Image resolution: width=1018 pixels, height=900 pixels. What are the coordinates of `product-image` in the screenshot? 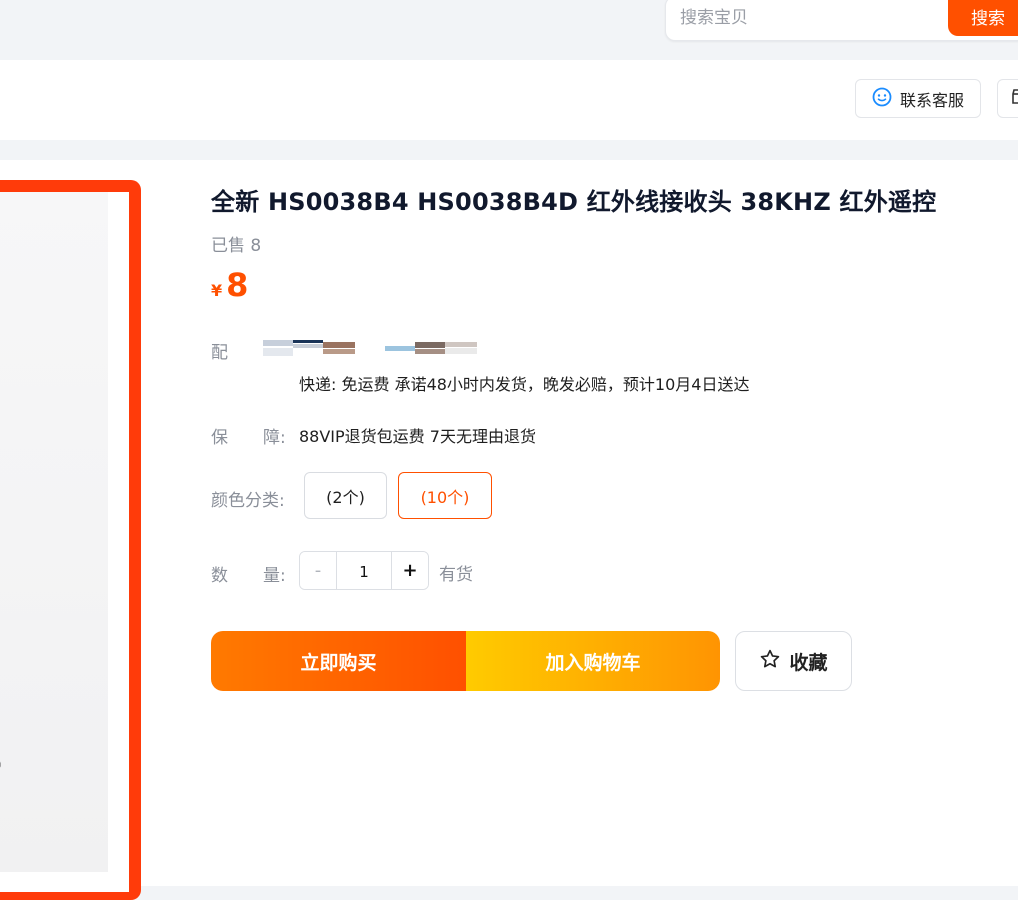 It's located at (64, 542).